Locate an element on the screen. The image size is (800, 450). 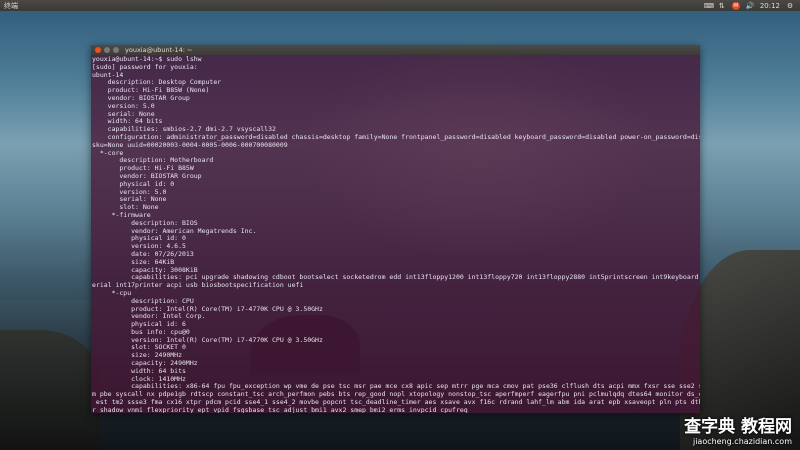
close-icon is located at coordinates (98, 50).